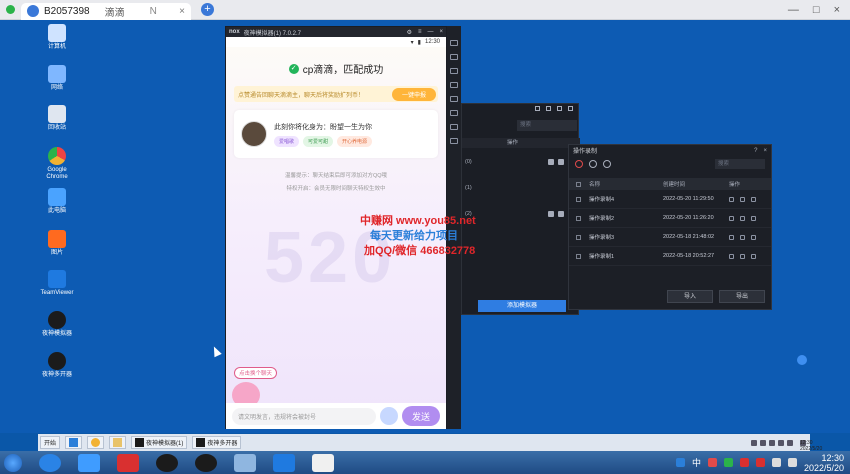 This screenshot has height=474, width=850. What do you see at coordinates (323, 462) in the screenshot?
I see `media-icon` at bounding box center [323, 462].